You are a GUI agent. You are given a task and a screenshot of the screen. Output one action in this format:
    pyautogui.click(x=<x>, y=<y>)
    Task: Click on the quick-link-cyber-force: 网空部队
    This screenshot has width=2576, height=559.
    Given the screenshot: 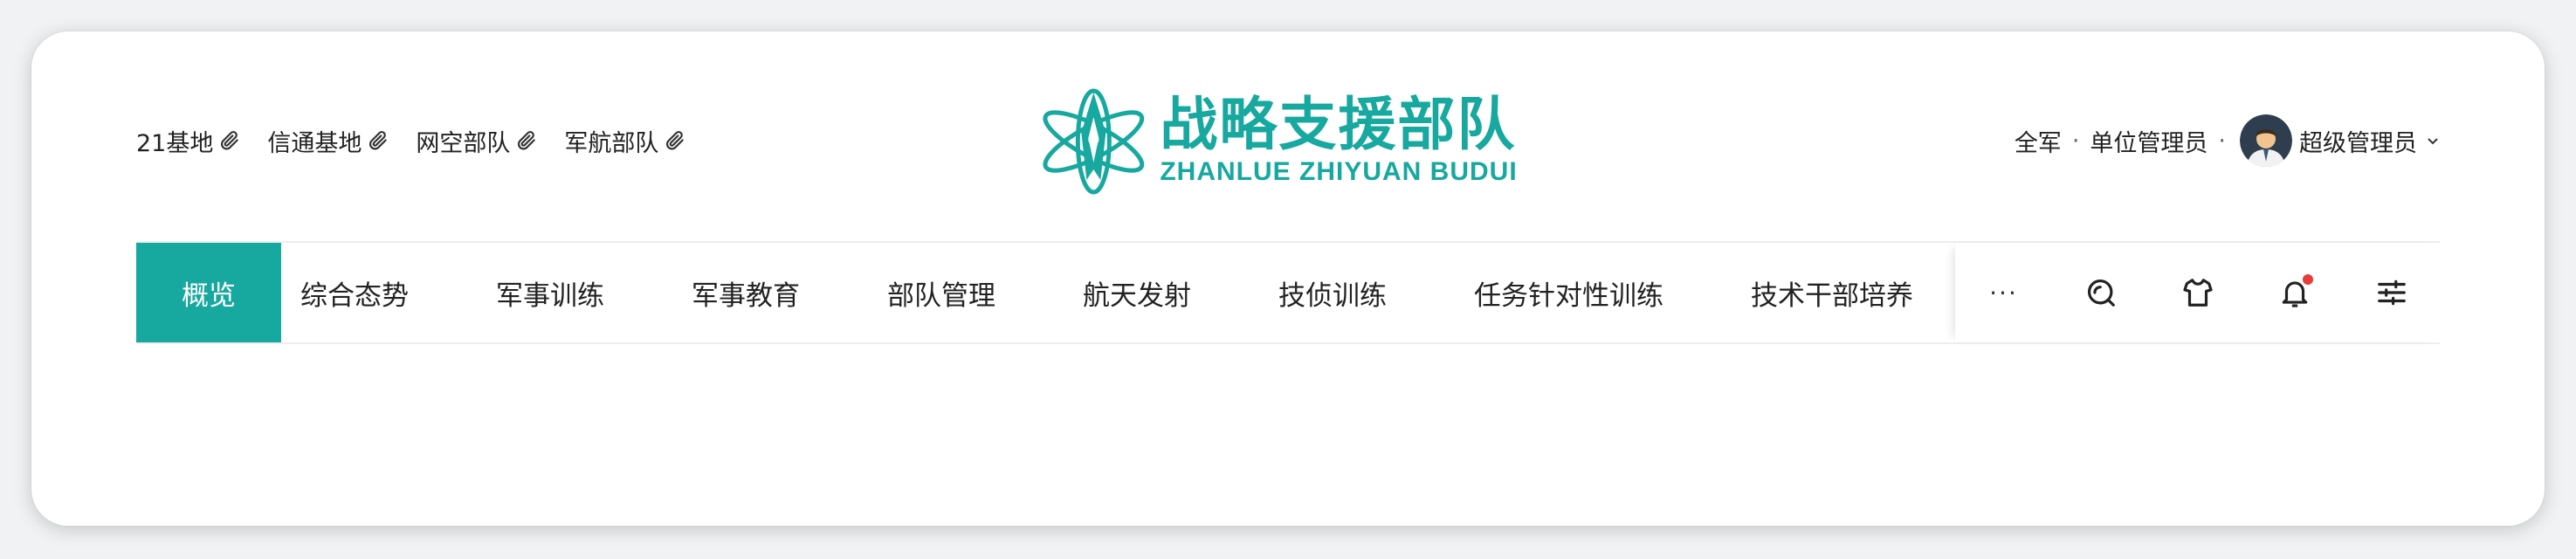 What is the action you would take?
    pyautogui.click(x=477, y=141)
    